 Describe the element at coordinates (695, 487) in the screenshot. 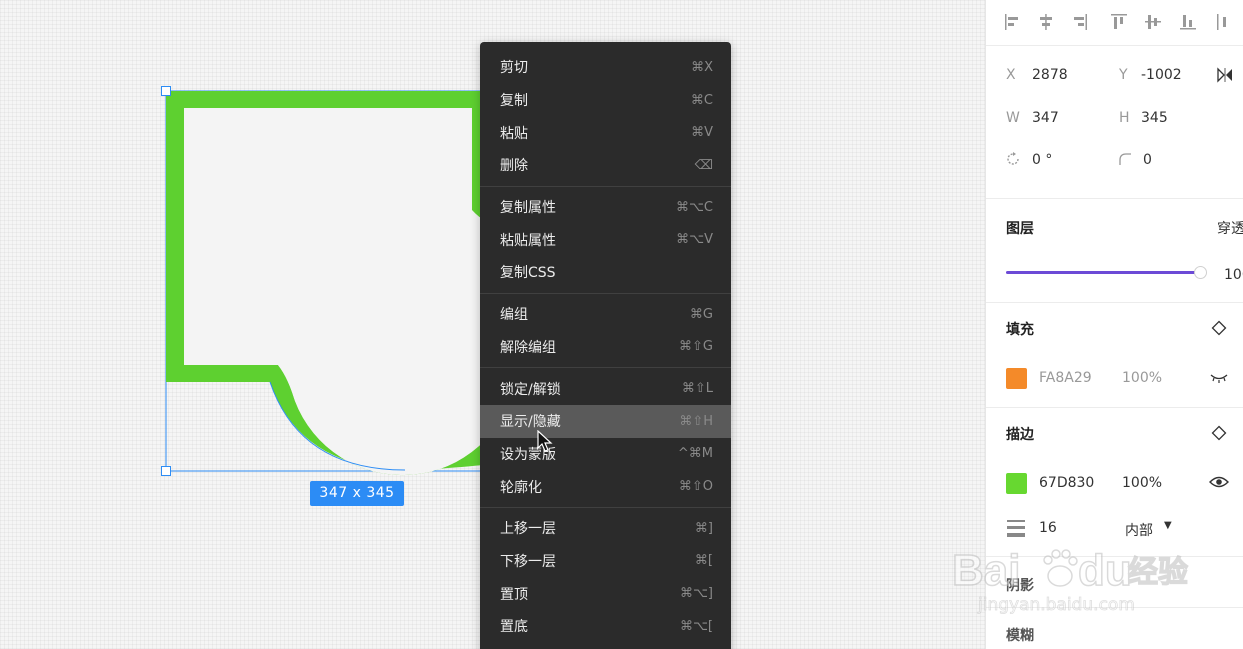

I see `menu-item-shortcut: ⌘⇧O` at that location.